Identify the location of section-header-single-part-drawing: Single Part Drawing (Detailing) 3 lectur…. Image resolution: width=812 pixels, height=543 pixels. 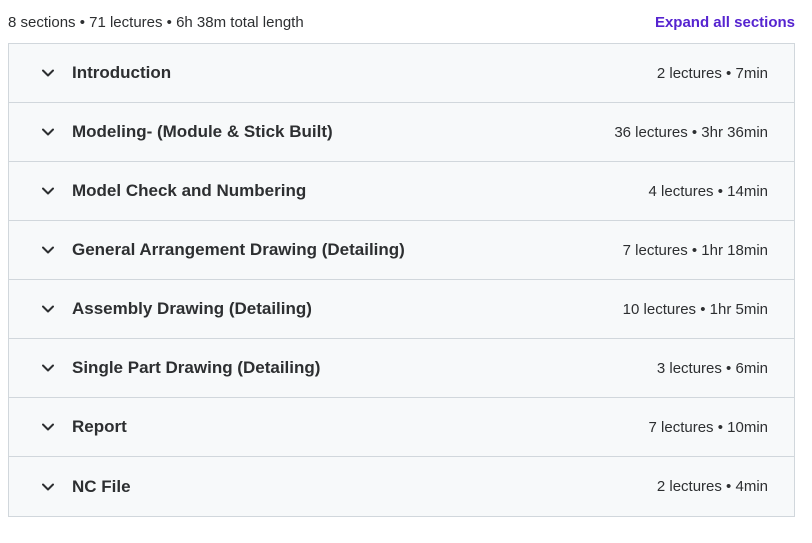
(401, 368).